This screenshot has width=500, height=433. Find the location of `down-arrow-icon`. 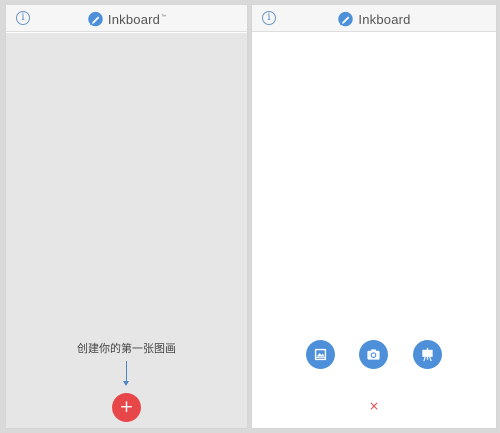

down-arrow-icon is located at coordinates (126, 372).